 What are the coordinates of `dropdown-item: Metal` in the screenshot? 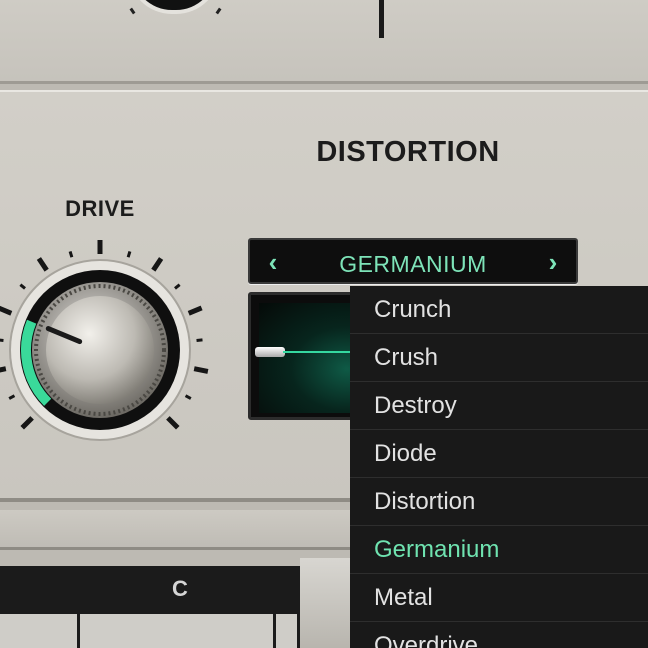 It's located at (499, 598).